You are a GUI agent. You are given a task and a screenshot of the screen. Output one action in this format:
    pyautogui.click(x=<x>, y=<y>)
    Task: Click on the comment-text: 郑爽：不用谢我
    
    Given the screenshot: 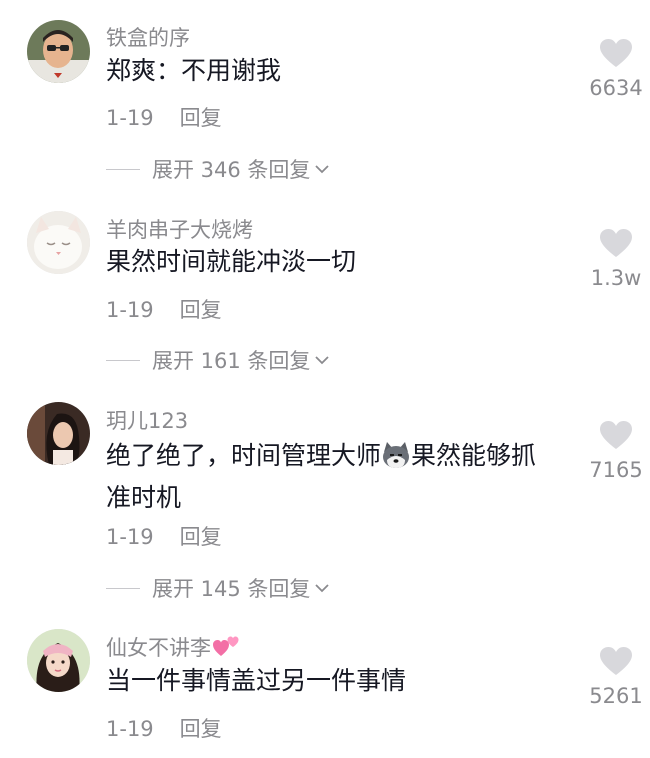 What is the action you would take?
    pyautogui.click(x=194, y=70)
    